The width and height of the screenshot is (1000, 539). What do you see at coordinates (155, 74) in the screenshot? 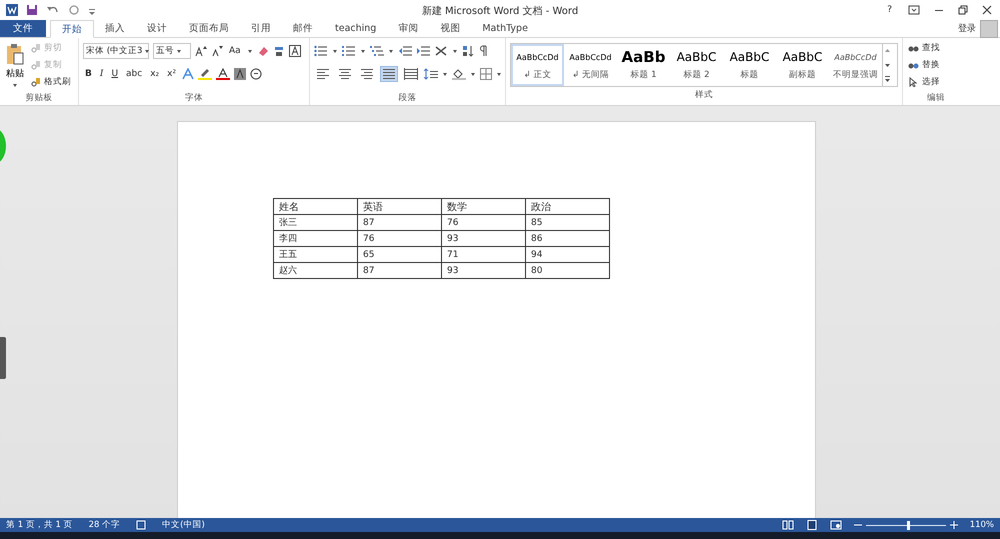
I see `format-button: x₂` at bounding box center [155, 74].